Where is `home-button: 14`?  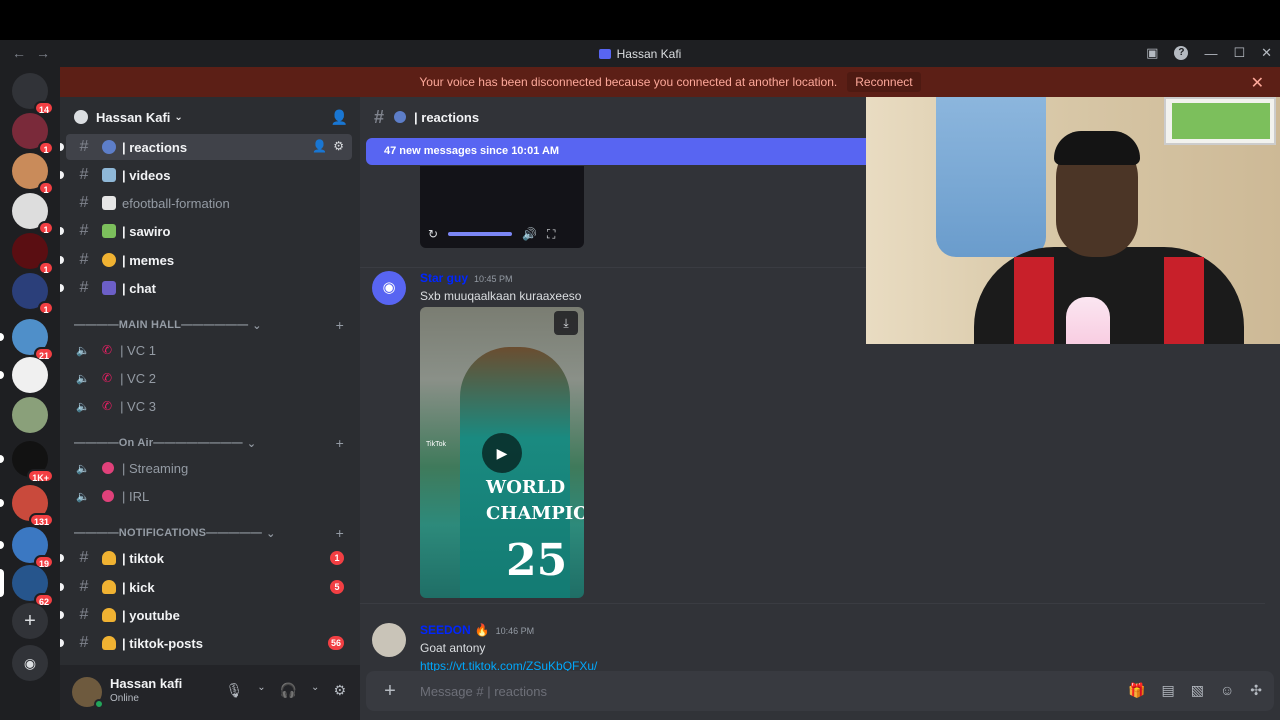 home-button: 14 is located at coordinates (33, 94).